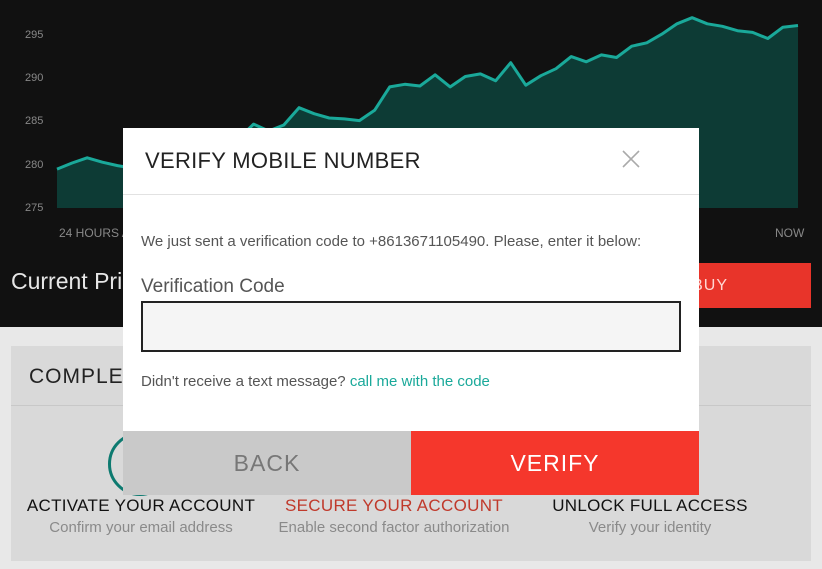 Image resolution: width=822 pixels, height=569 pixels. Describe the element at coordinates (555, 463) in the screenshot. I see `verify-button: VERIFY` at that location.